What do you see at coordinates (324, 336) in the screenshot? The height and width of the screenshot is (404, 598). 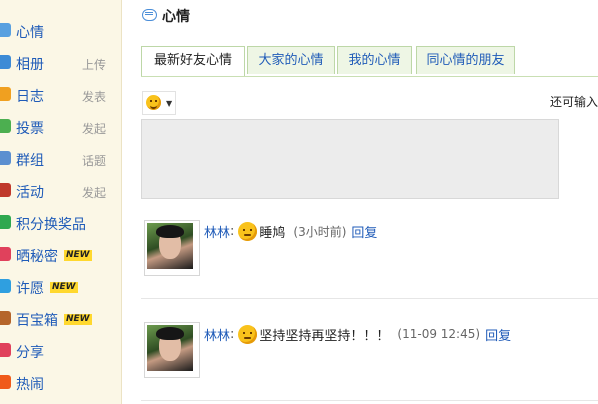 I see `post-text: 坚持坚持再坚持！！！` at bounding box center [324, 336].